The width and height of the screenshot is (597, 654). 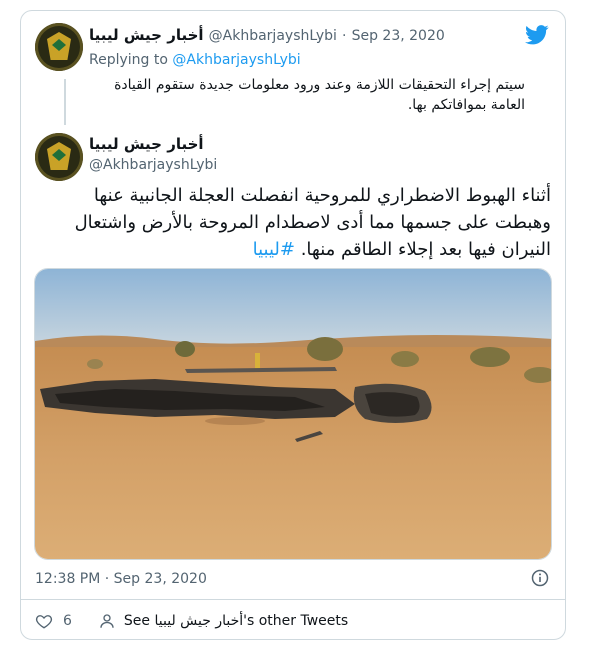 What do you see at coordinates (398, 36) in the screenshot?
I see `parent-date: Sep 23, 2020` at bounding box center [398, 36].